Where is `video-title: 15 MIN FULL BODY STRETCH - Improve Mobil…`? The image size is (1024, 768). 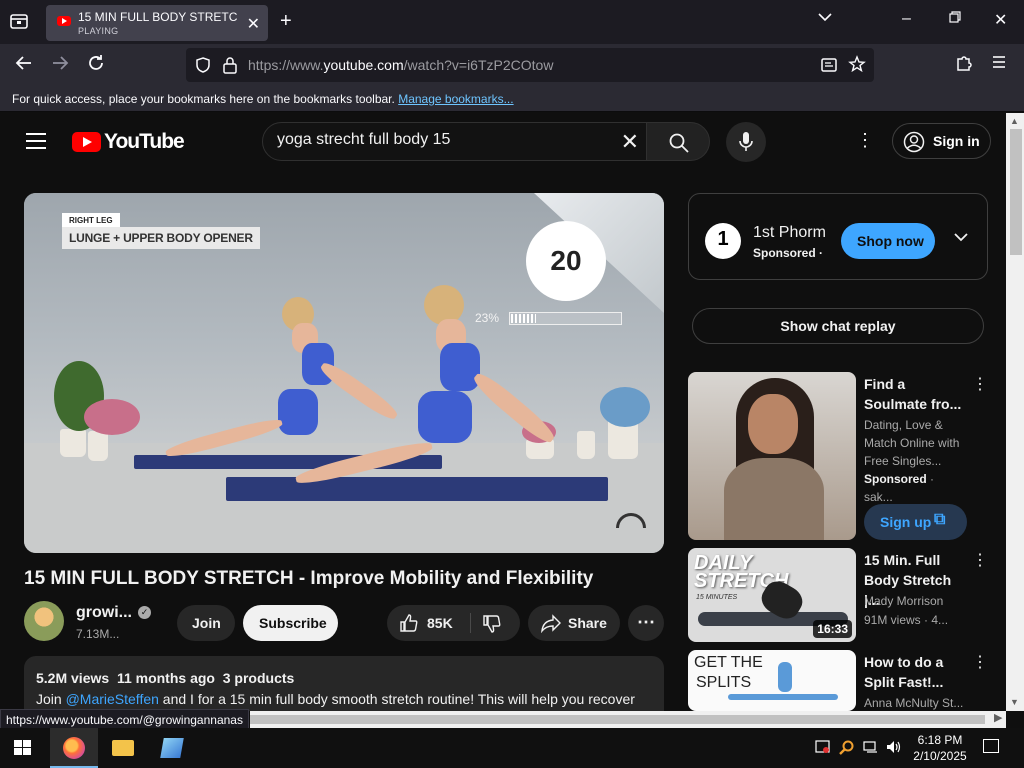 video-title: 15 MIN FULL BODY STRETCH - Improve Mobil… is located at coordinates (309, 578).